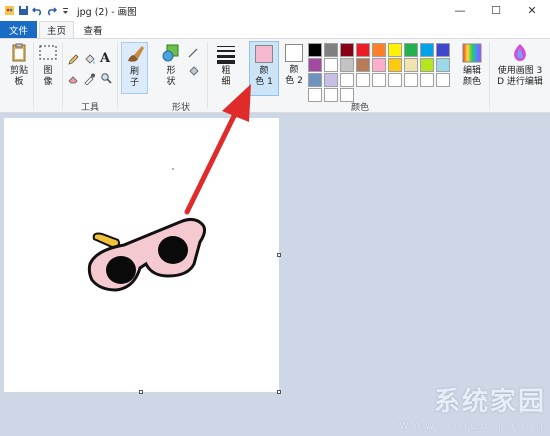  I want to click on watermark-title: 系统家园, so click(489, 402).